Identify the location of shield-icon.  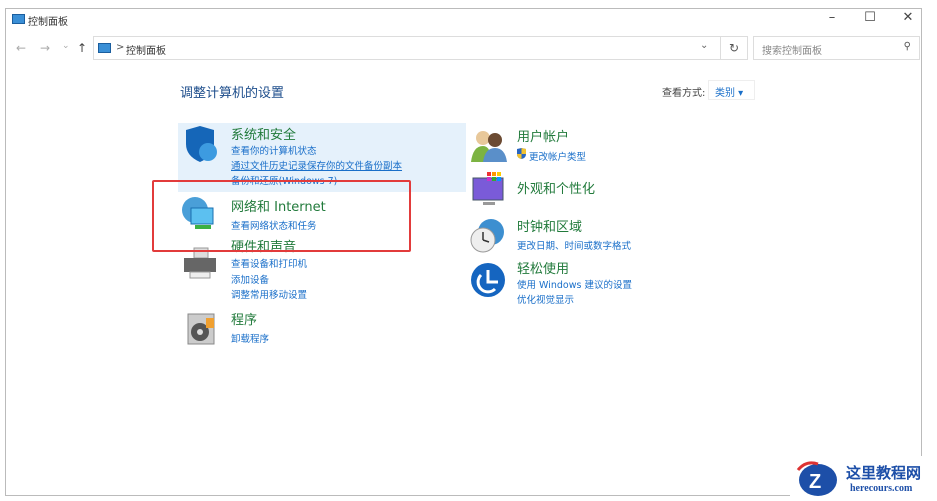
(201, 144).